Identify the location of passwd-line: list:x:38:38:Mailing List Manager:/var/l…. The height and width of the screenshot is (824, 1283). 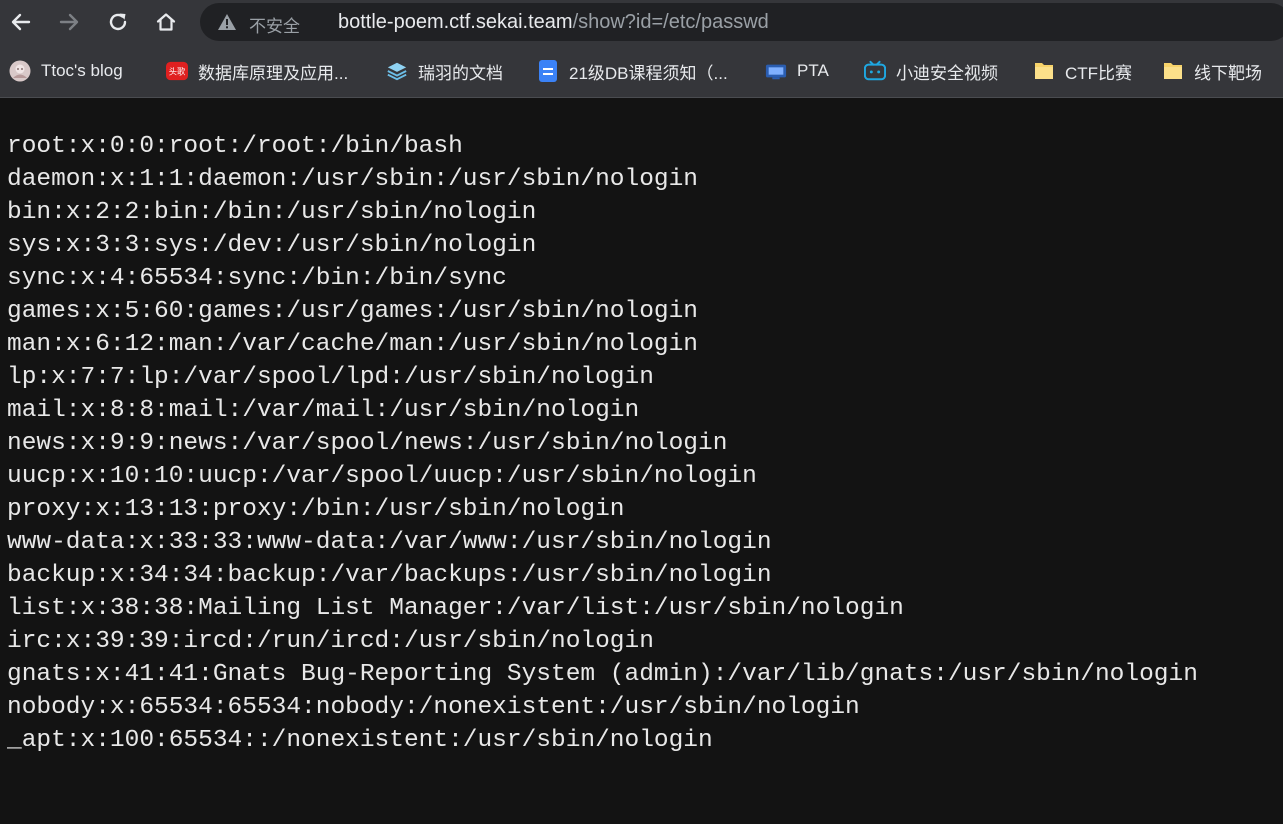
(455, 608).